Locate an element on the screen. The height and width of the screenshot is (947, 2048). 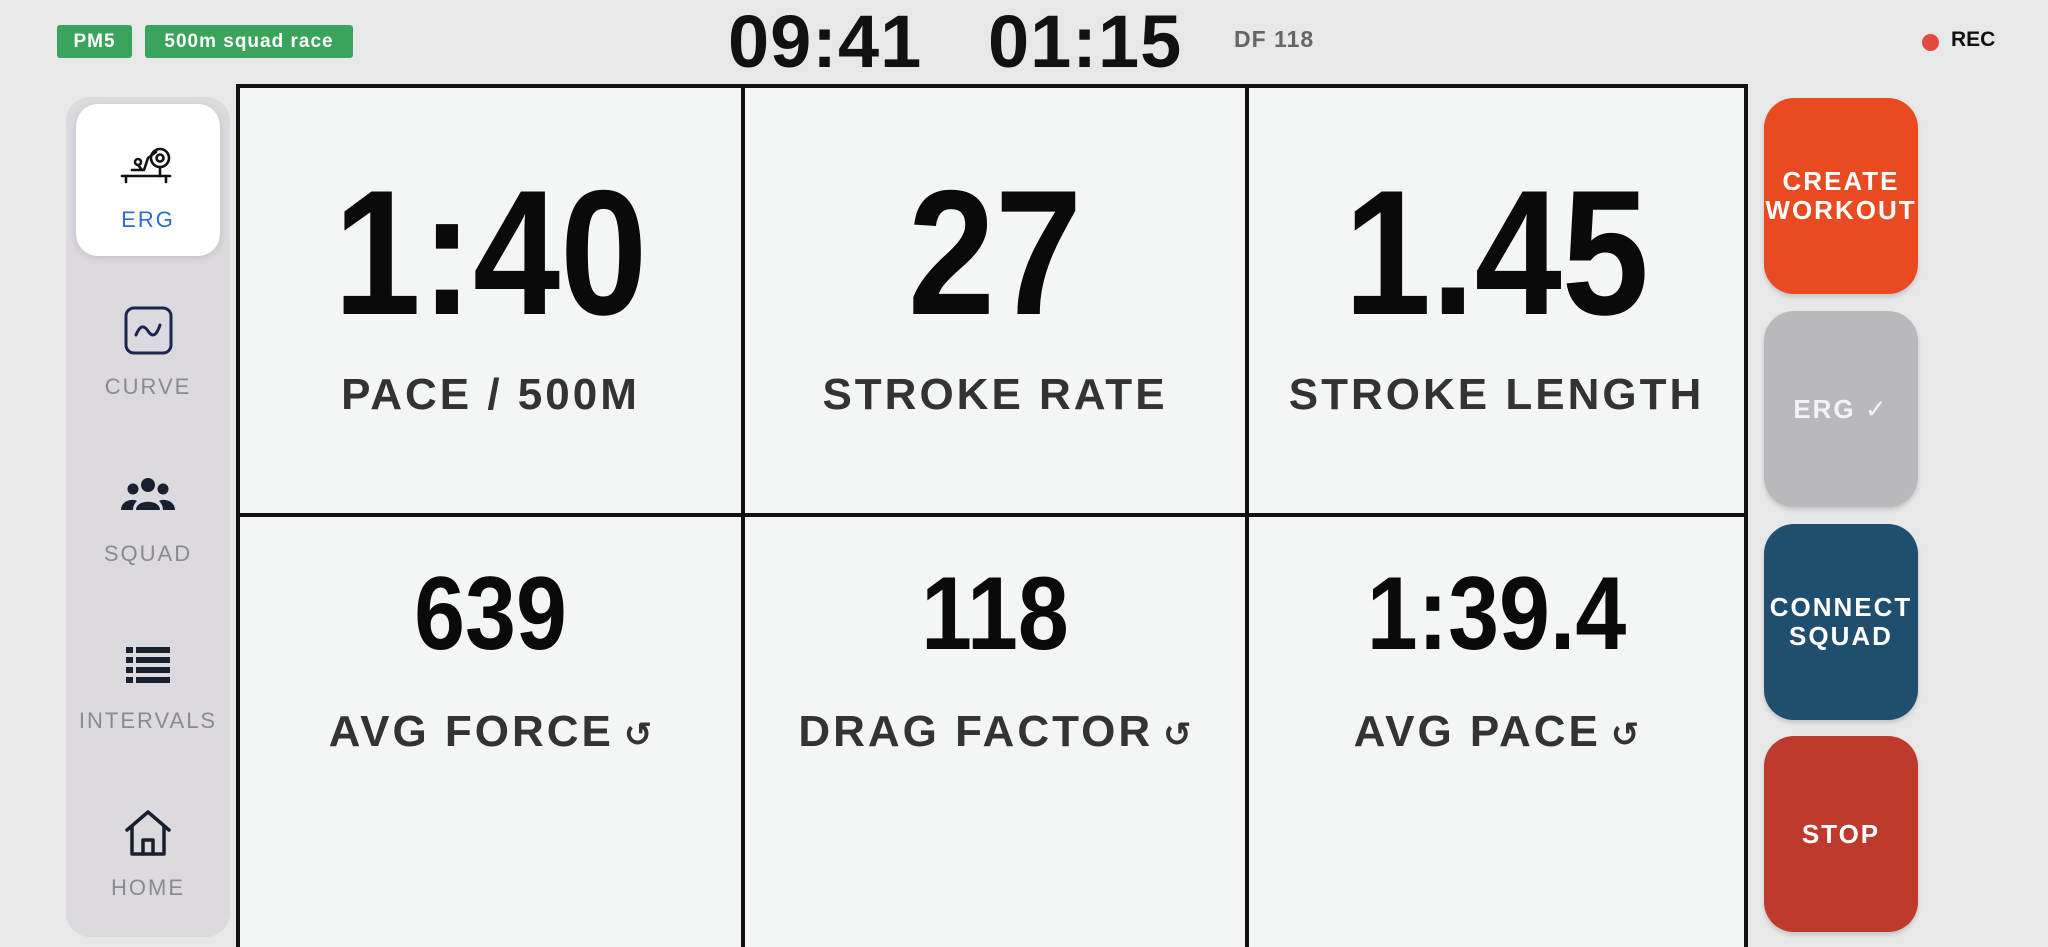
metric-stroke-rate-cell: 27 STROKE RATE is located at coordinates (995, 300).